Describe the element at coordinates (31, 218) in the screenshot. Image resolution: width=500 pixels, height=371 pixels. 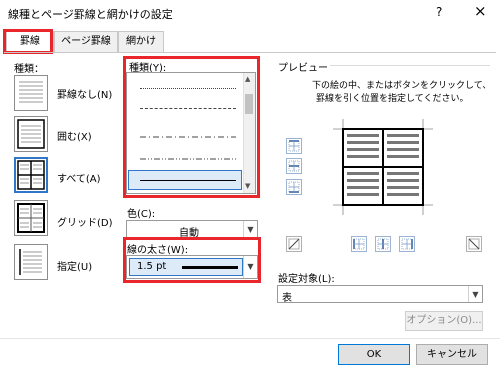
I see `setting-grid-icon` at that location.